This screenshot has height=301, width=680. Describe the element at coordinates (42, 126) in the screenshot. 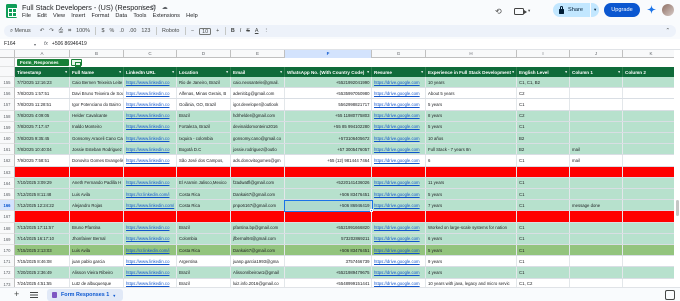

I see `table-cell: 7/8/2025 7:17:47` at that location.